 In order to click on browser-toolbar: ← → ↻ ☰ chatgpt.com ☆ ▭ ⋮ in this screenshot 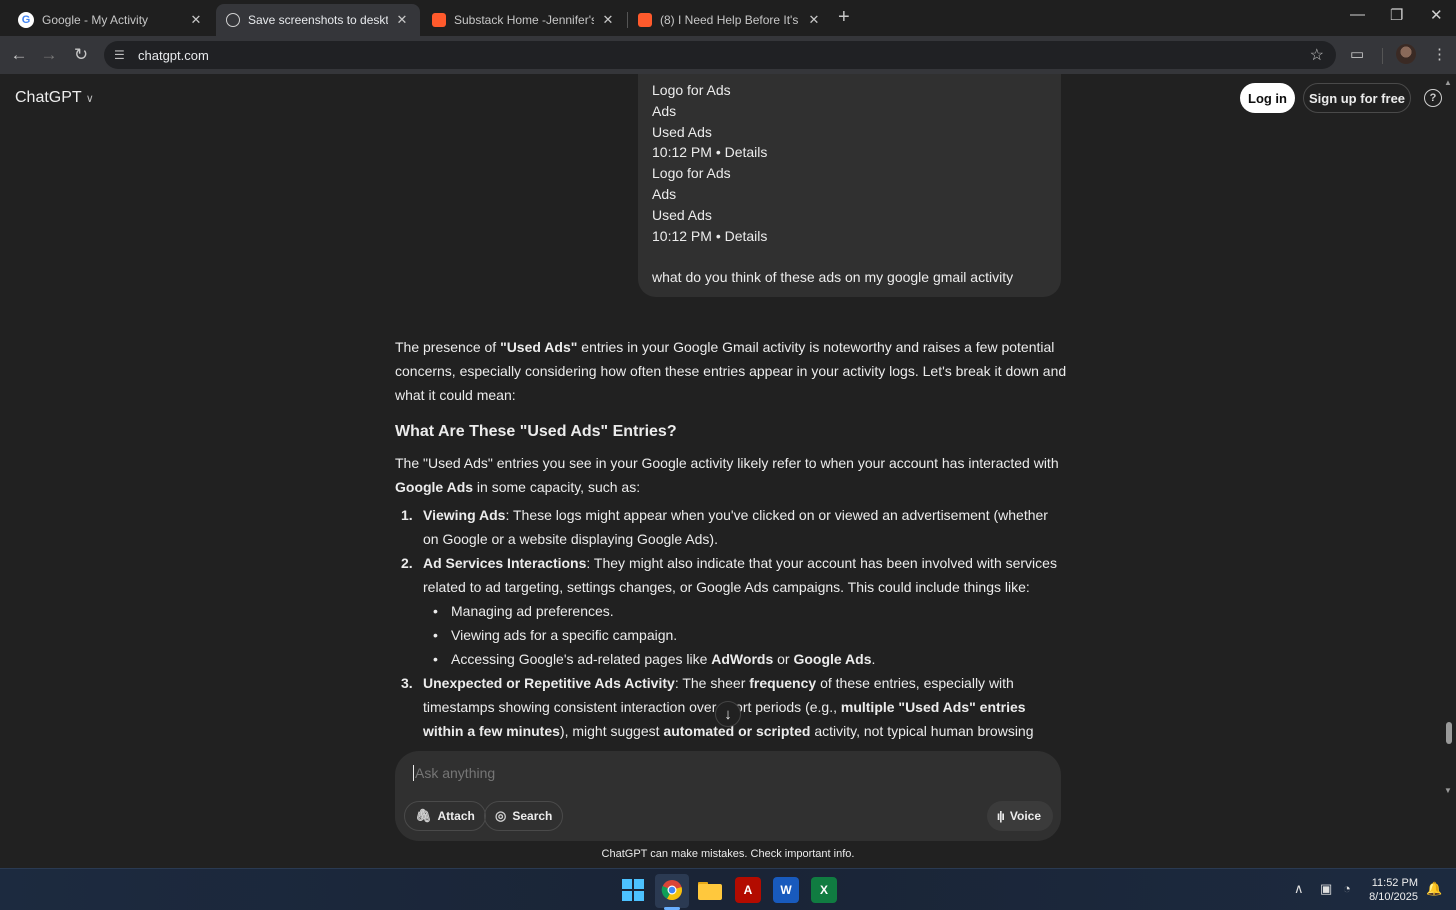, I will do `click(728, 55)`.